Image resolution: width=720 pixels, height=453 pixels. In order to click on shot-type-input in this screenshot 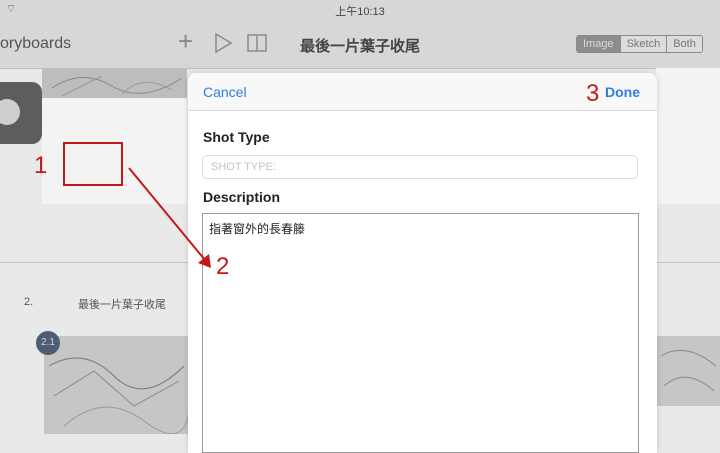, I will do `click(420, 167)`.